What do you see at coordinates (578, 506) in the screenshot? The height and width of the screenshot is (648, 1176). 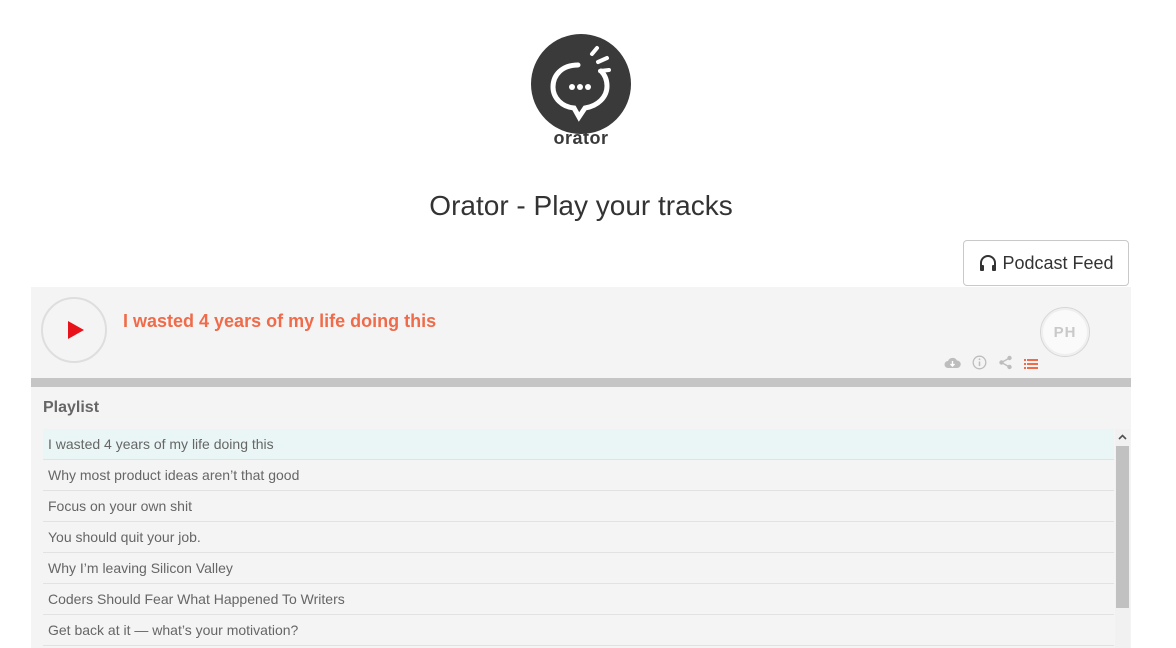 I see `playlist-item: Focus on your own shit` at bounding box center [578, 506].